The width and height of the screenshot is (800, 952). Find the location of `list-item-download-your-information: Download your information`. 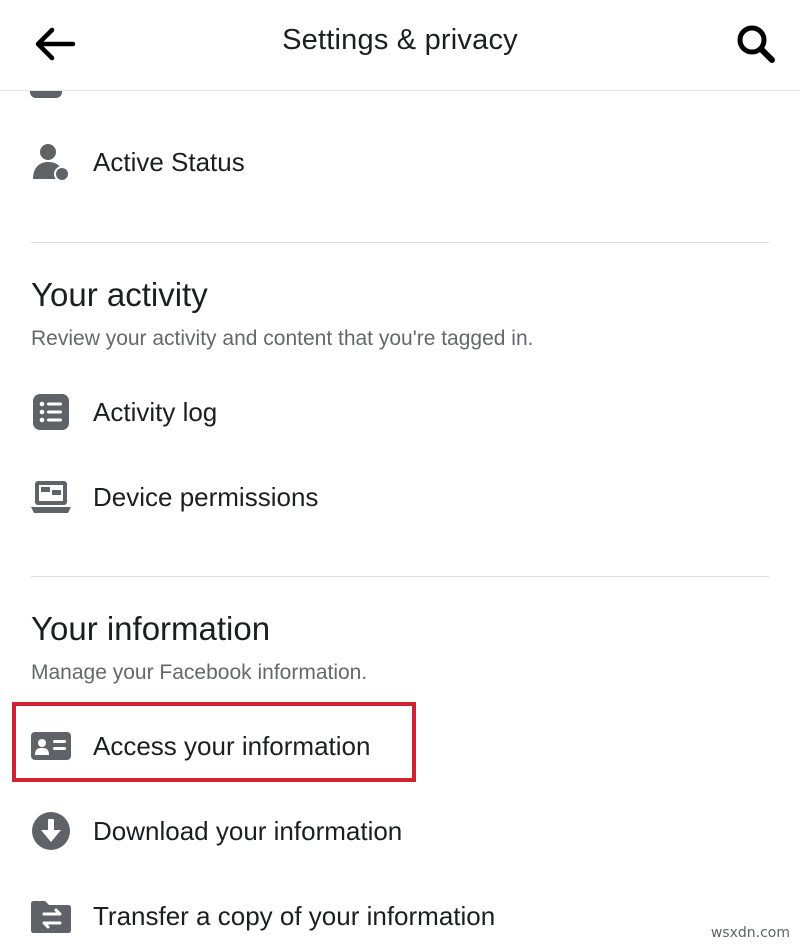

list-item-download-your-information: Download your information is located at coordinates (400, 831).